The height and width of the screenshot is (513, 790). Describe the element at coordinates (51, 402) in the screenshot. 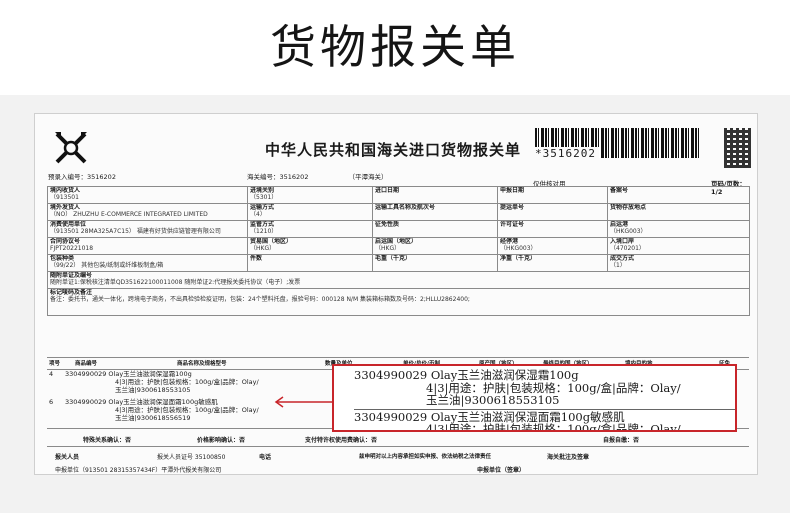

I see `goods-item-number: 6` at that location.